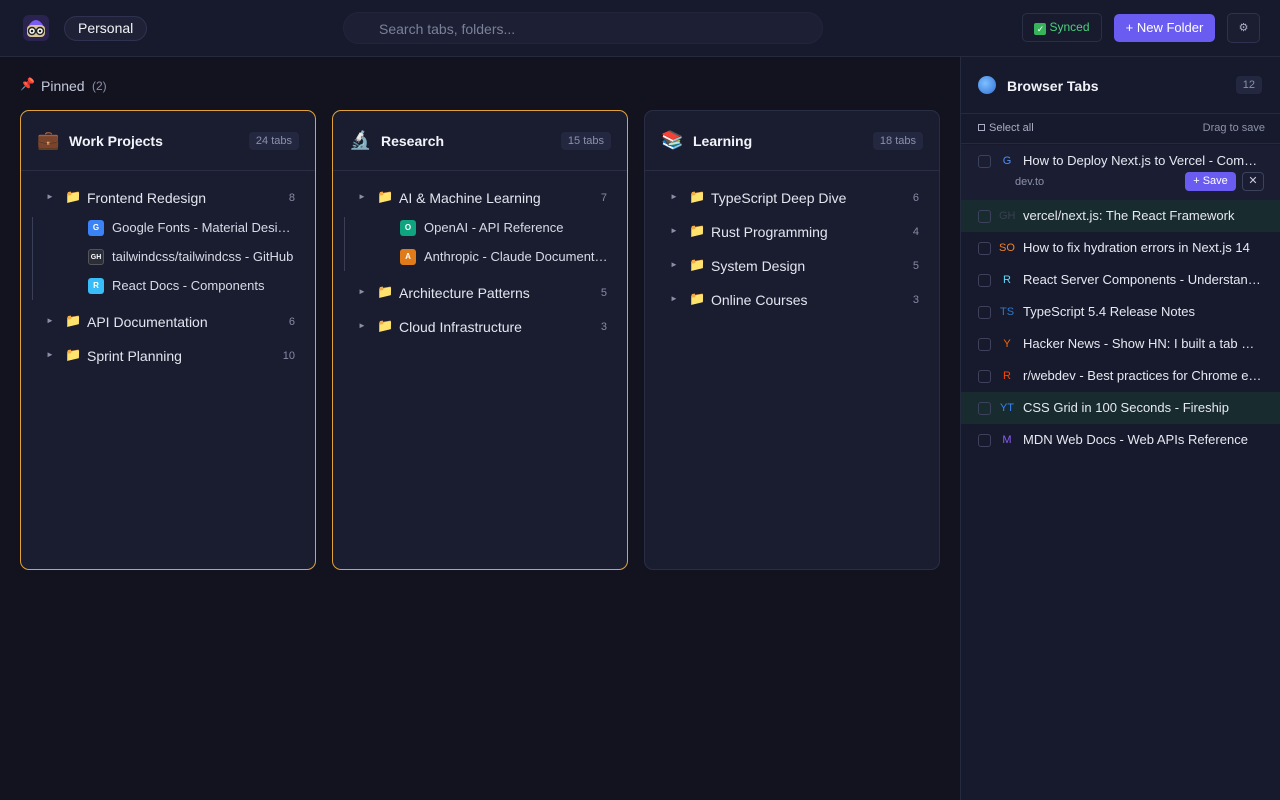  What do you see at coordinates (1007, 216) in the screenshot?
I see `favicon-icon: GH` at bounding box center [1007, 216].